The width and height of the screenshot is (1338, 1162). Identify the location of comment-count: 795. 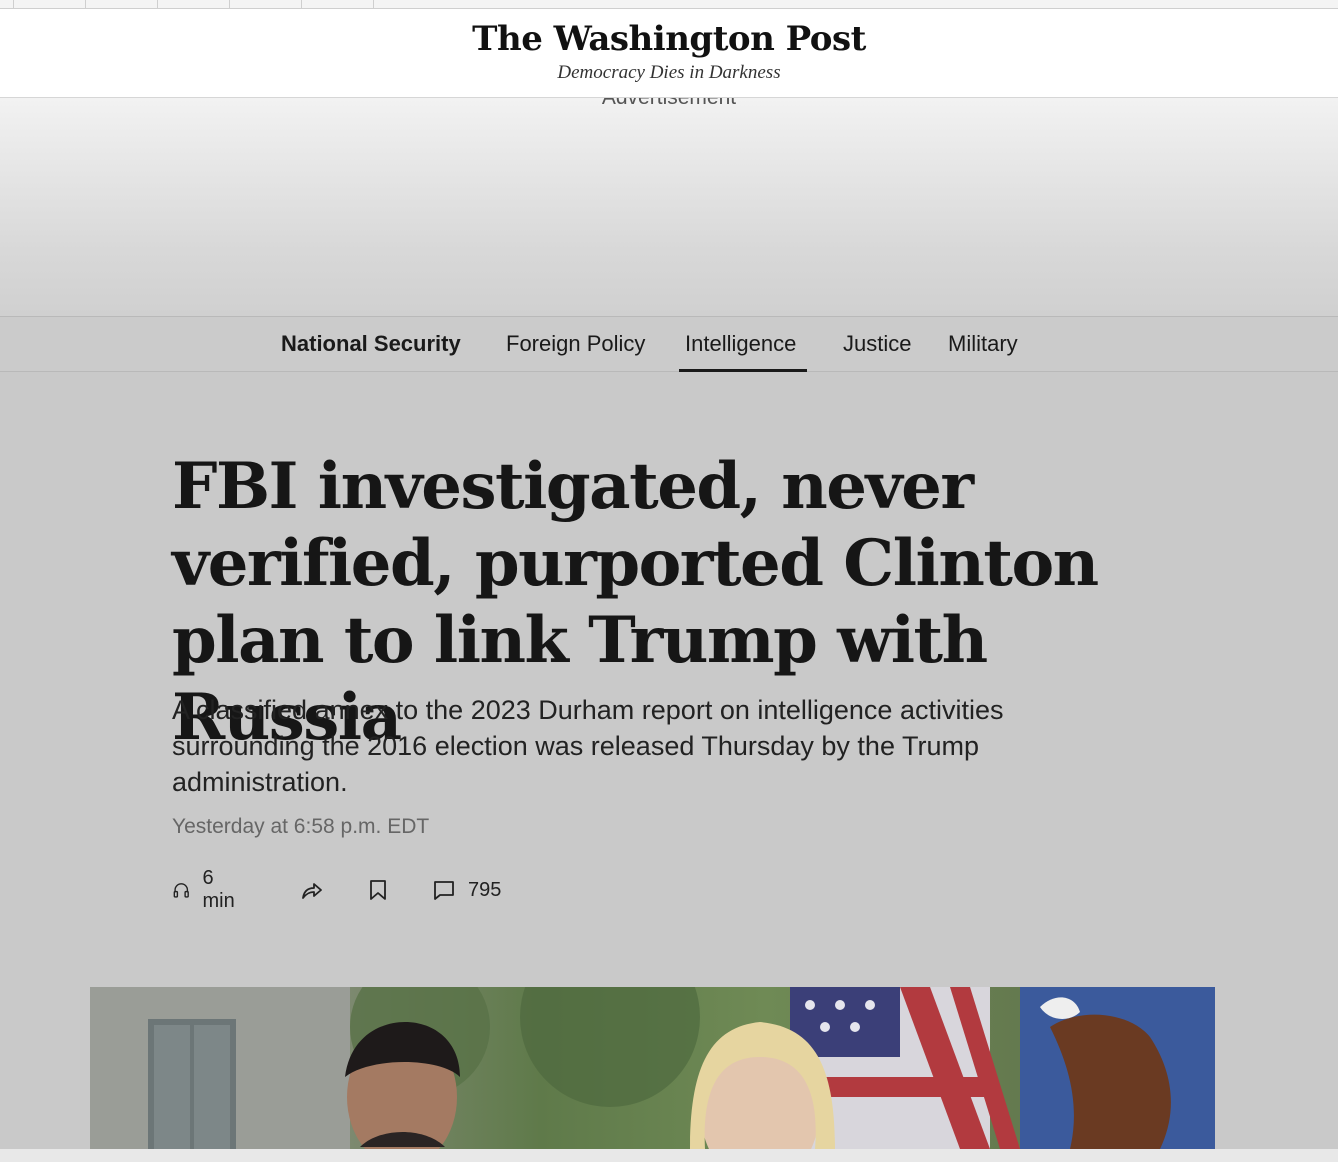
(485, 889).